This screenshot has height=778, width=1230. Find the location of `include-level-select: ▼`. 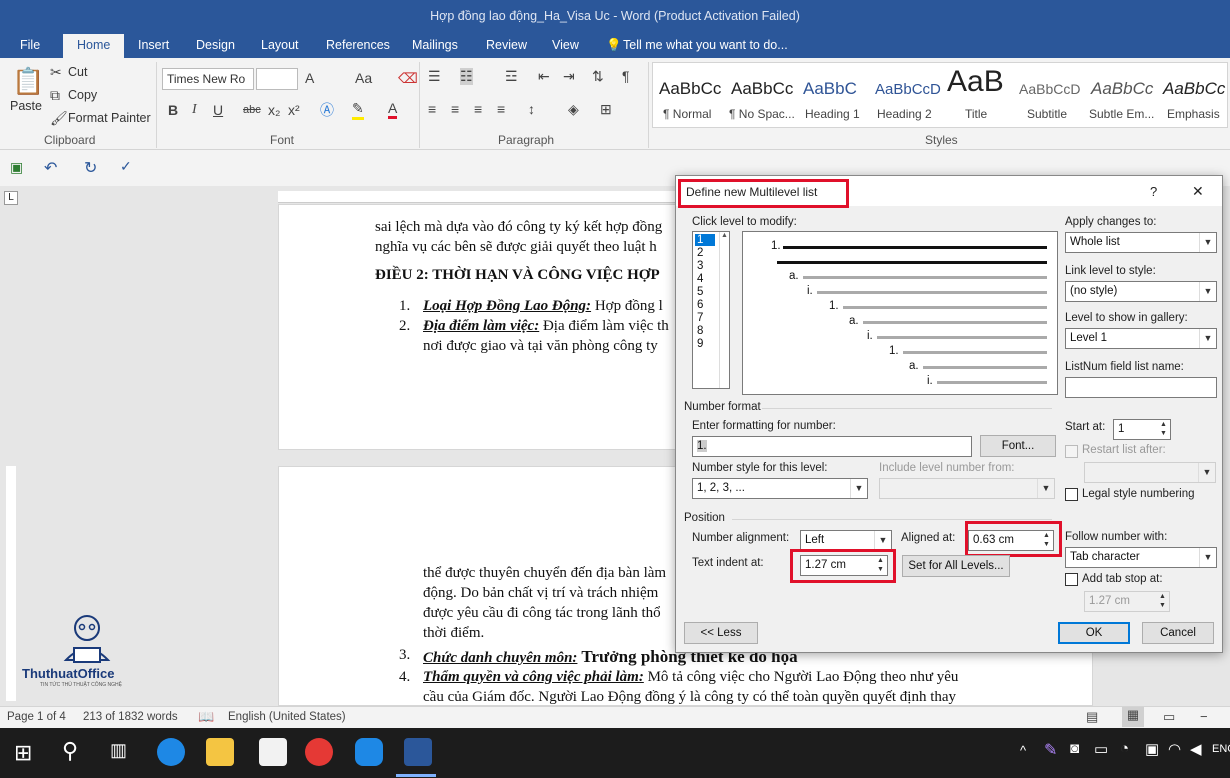

include-level-select: ▼ is located at coordinates (967, 488).